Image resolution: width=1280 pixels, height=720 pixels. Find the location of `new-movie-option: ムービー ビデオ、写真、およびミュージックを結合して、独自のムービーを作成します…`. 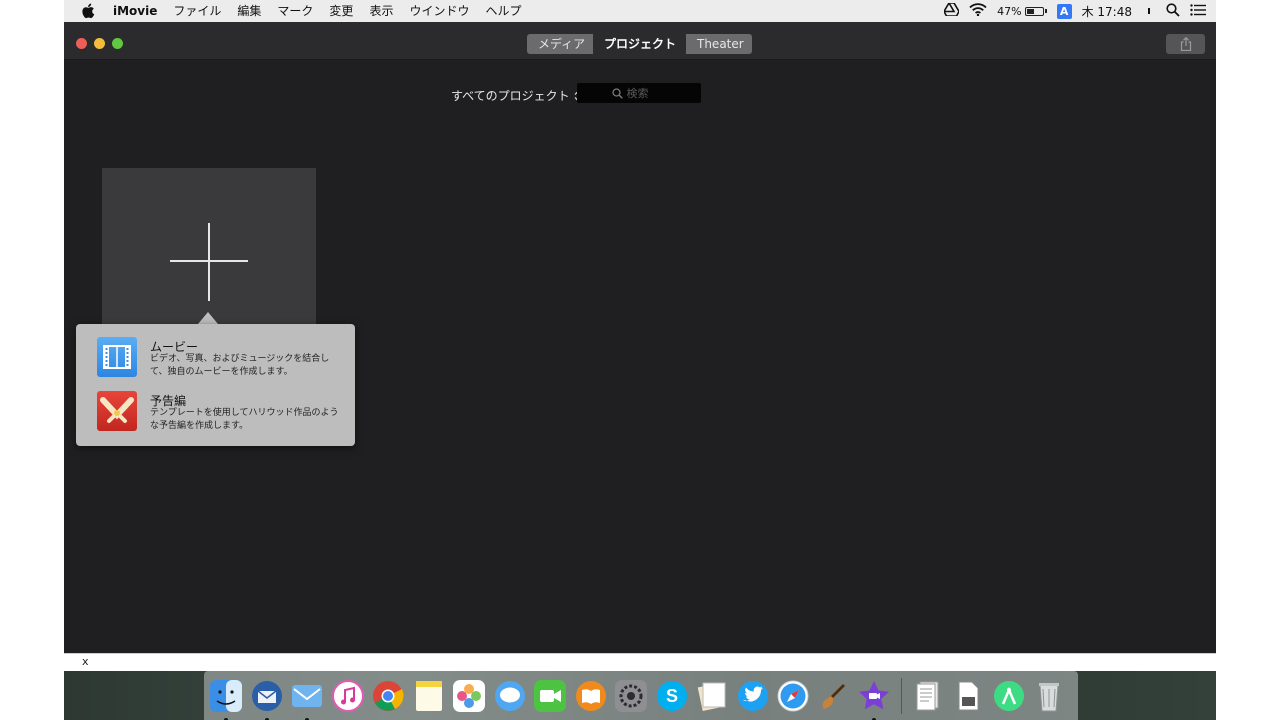

new-movie-option: ムービー ビデオ、写真、およびミュージックを結合して、独自のムービーを作成します… is located at coordinates (221, 358).